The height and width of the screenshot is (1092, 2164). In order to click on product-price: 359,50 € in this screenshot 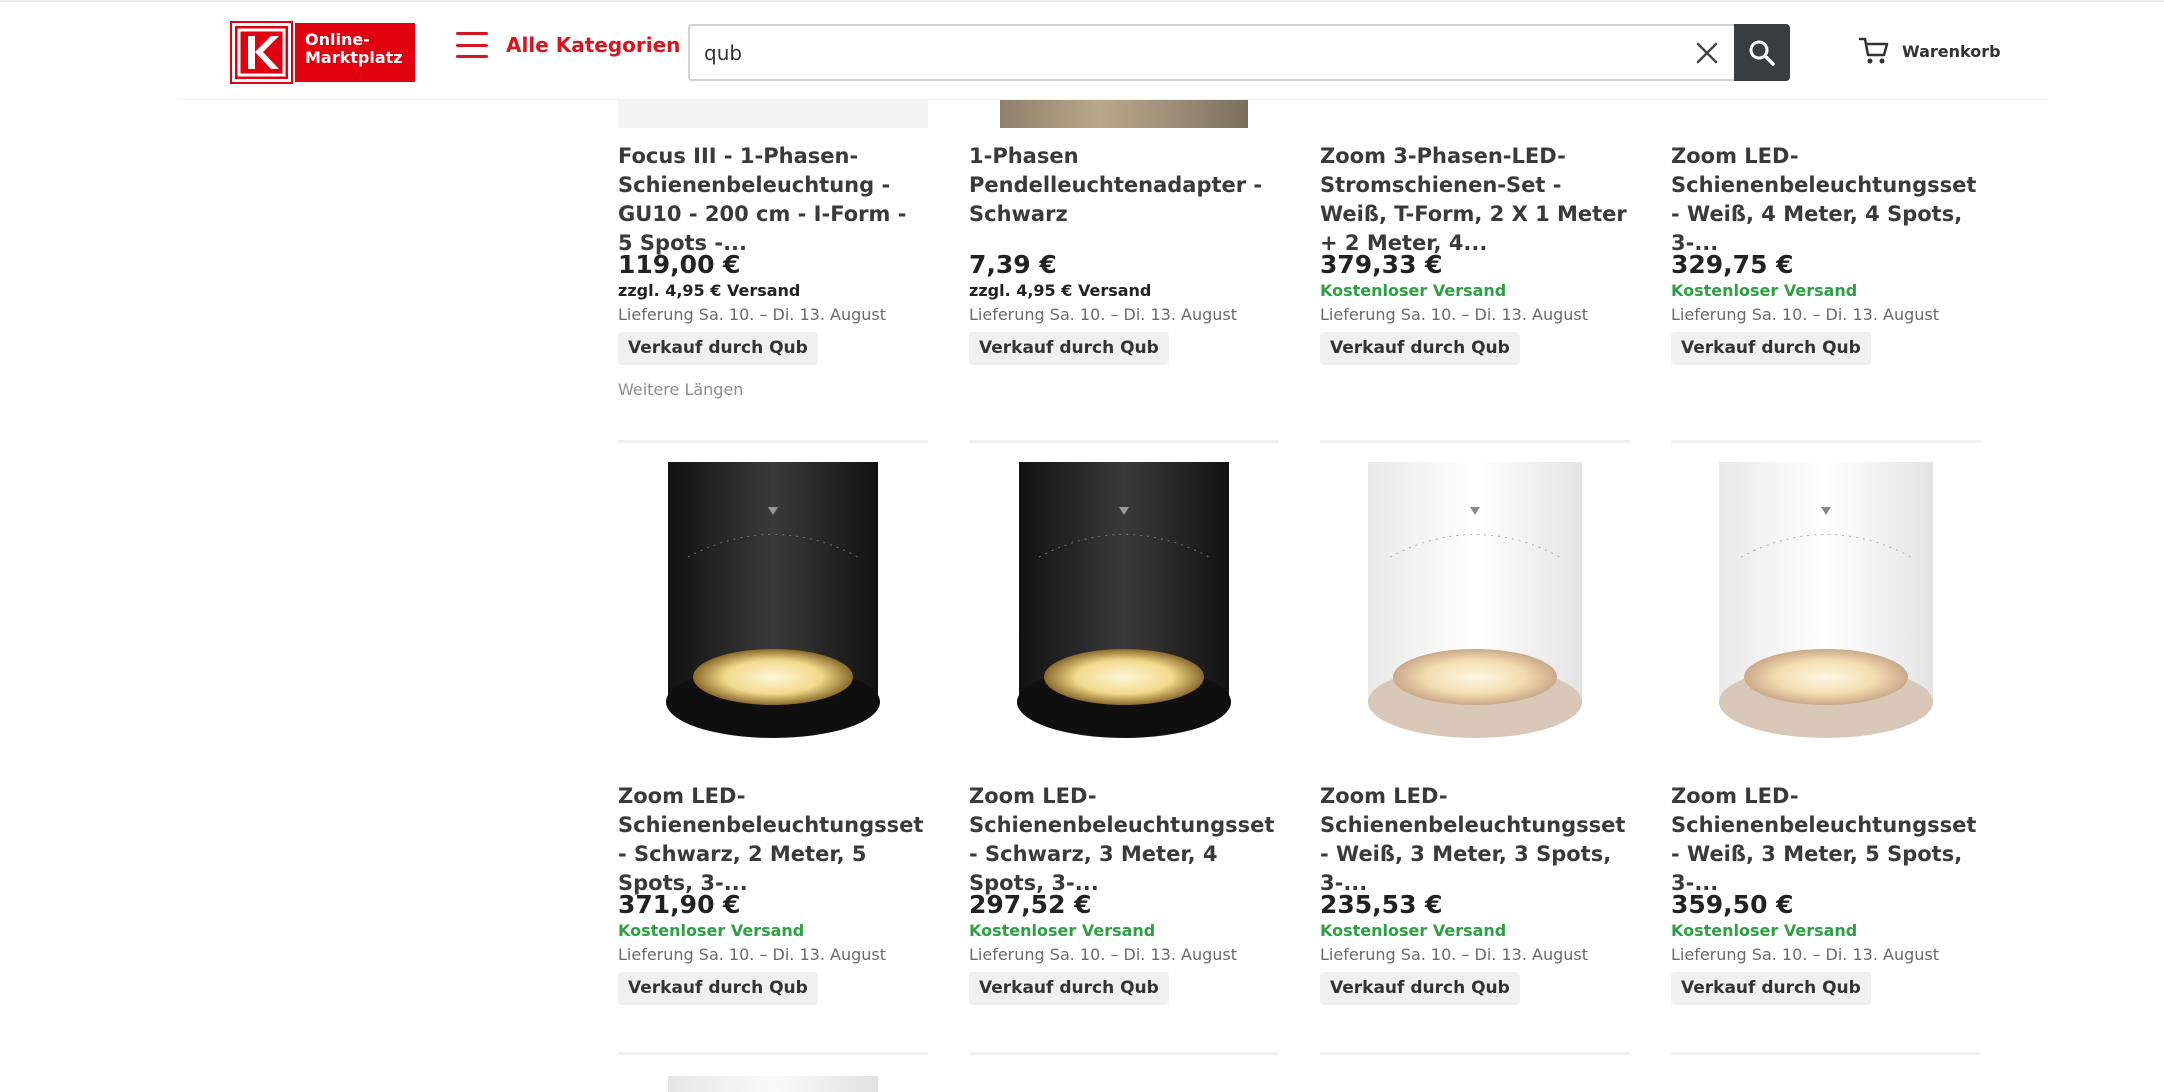, I will do `click(1732, 904)`.